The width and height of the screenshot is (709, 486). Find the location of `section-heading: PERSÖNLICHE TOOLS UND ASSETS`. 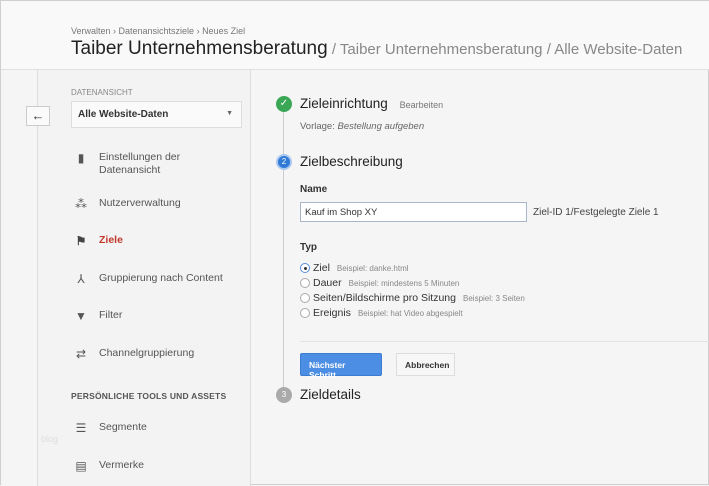

section-heading: PERSÖNLICHE TOOLS UND ASSETS is located at coordinates (149, 396).